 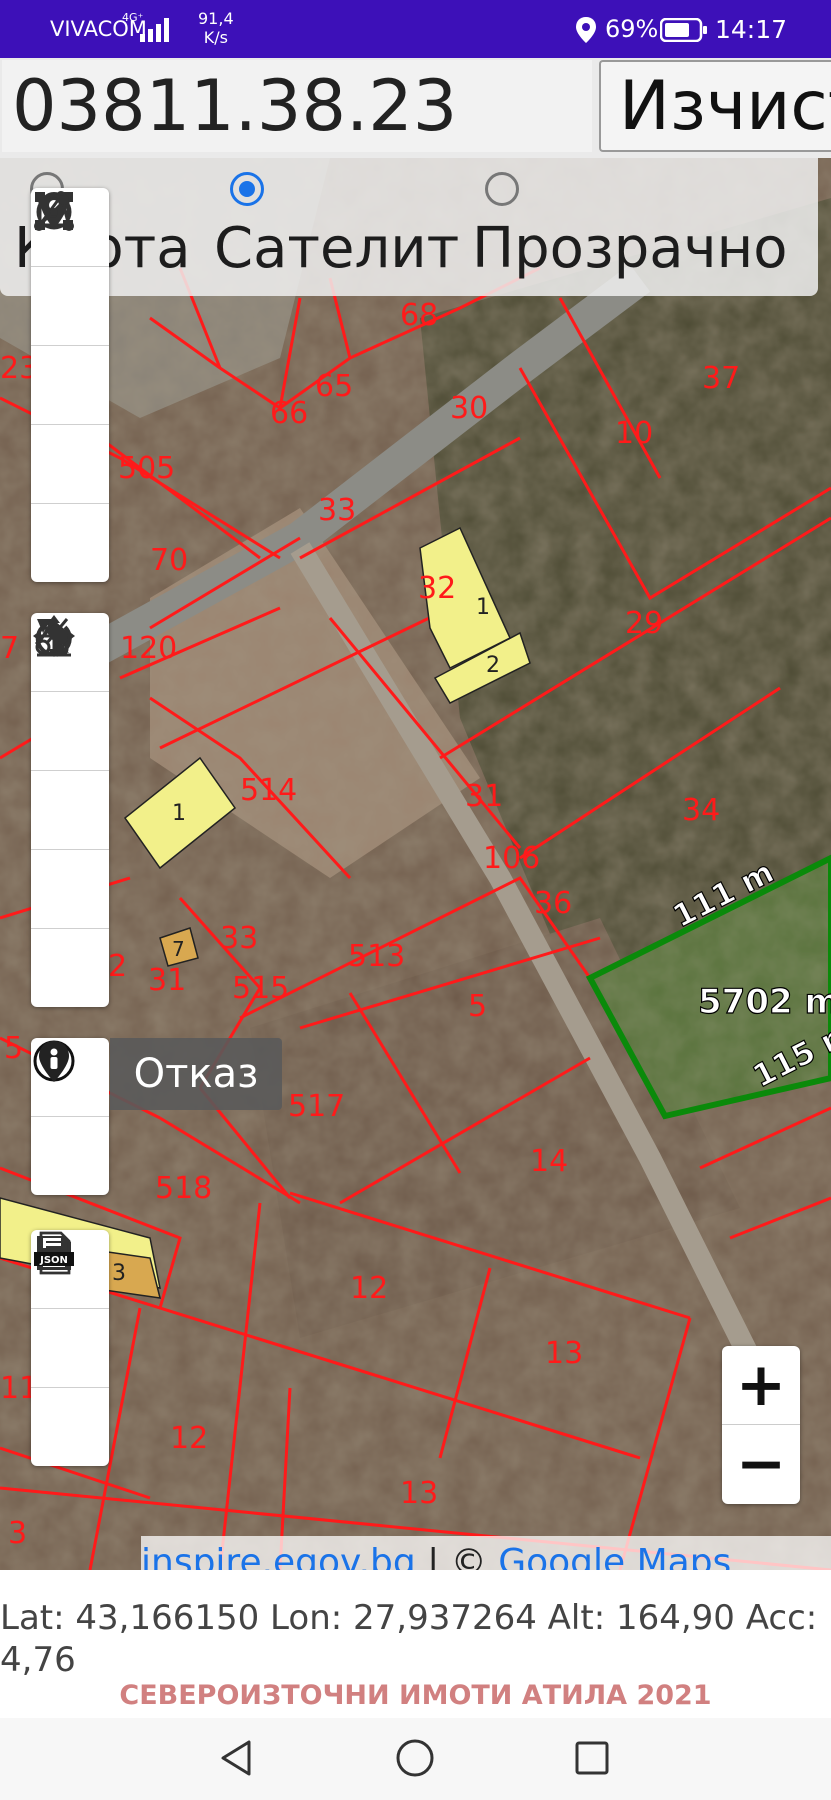 What do you see at coordinates (169, 560) in the screenshot?
I see `parcel-label: 70` at bounding box center [169, 560].